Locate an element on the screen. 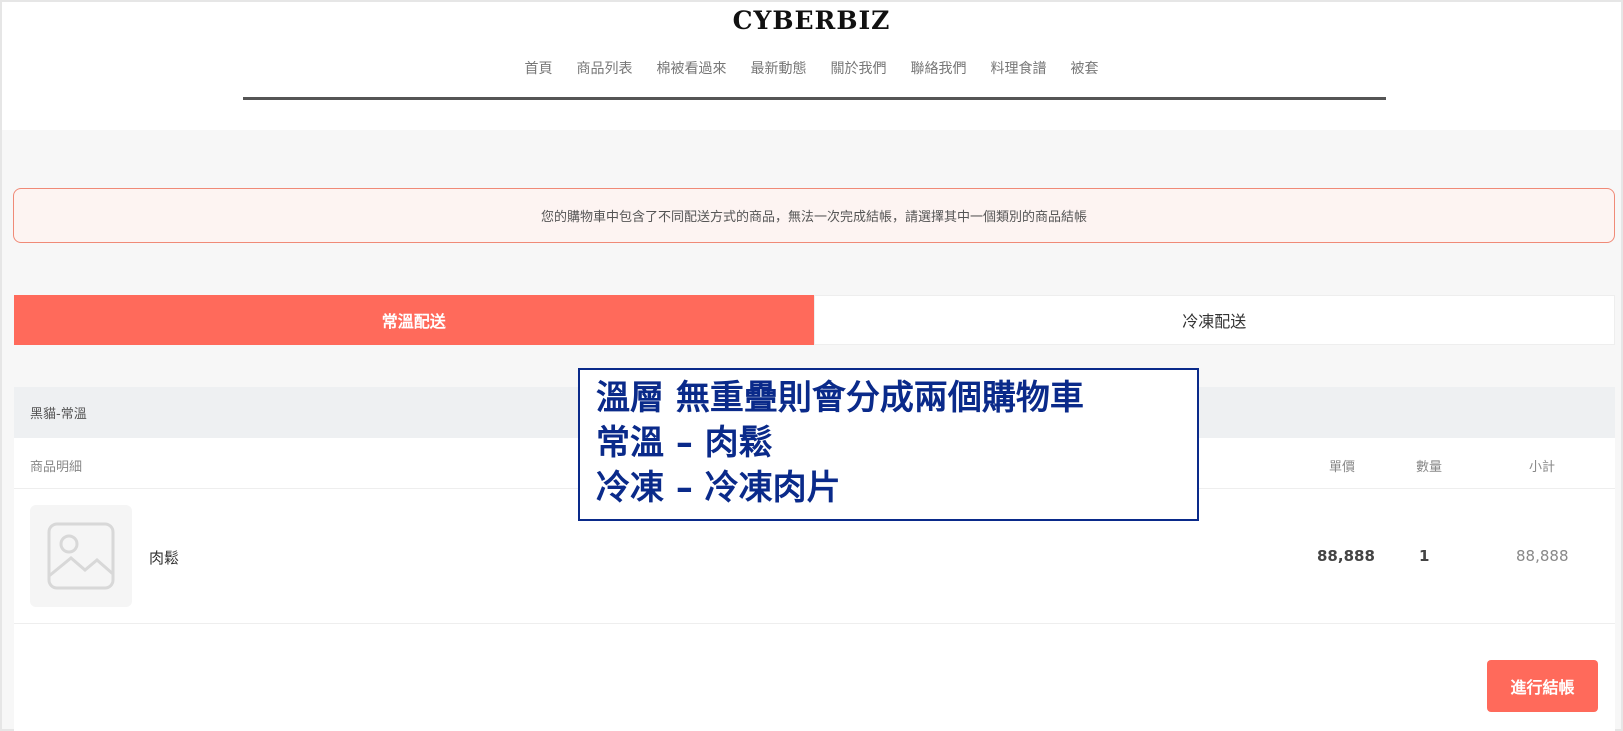  tab-frozen: 冷凍配送 is located at coordinates (1214, 320).